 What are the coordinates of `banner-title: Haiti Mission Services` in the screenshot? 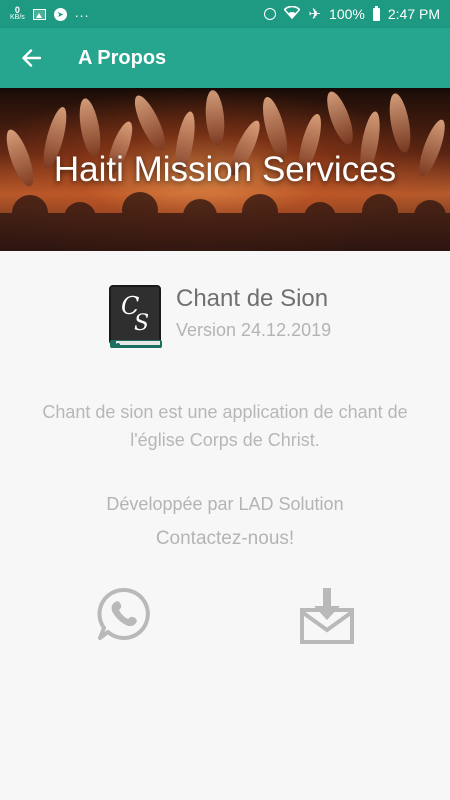 It's located at (225, 169).